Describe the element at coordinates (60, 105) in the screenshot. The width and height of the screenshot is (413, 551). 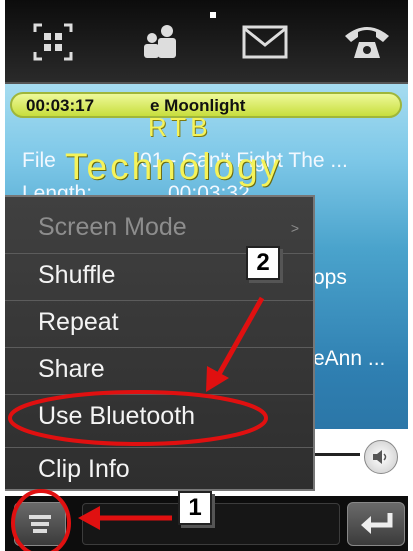
I see `elapsed-time: 00:03:17` at that location.